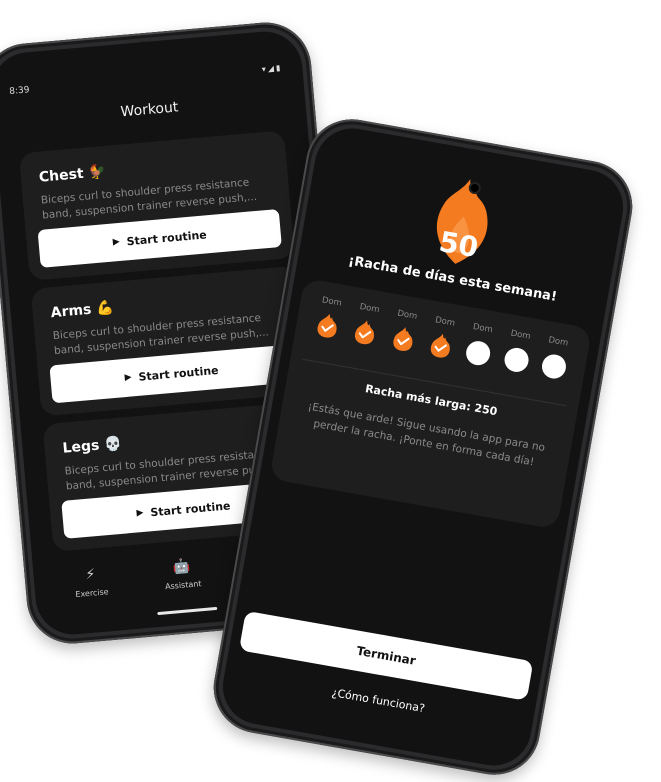  What do you see at coordinates (272, 68) in the screenshot?
I see `status-icons: ▾◢▮` at bounding box center [272, 68].